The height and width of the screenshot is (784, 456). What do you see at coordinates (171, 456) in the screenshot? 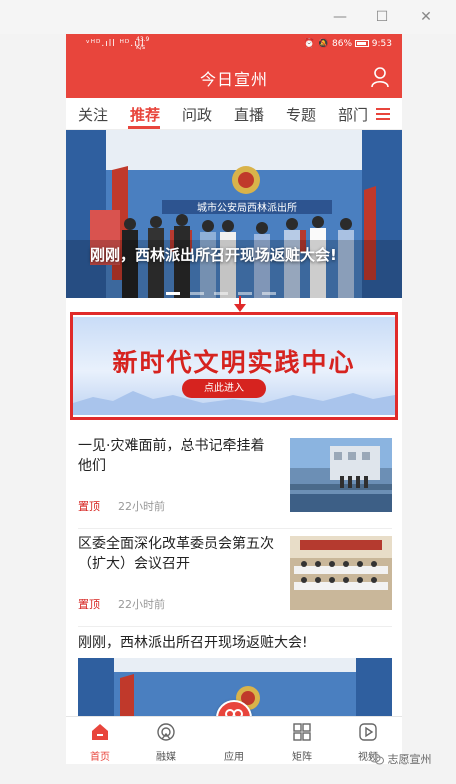
I see `news-title: 一见·灾难面前，总书记牵挂着他们` at bounding box center [171, 456].